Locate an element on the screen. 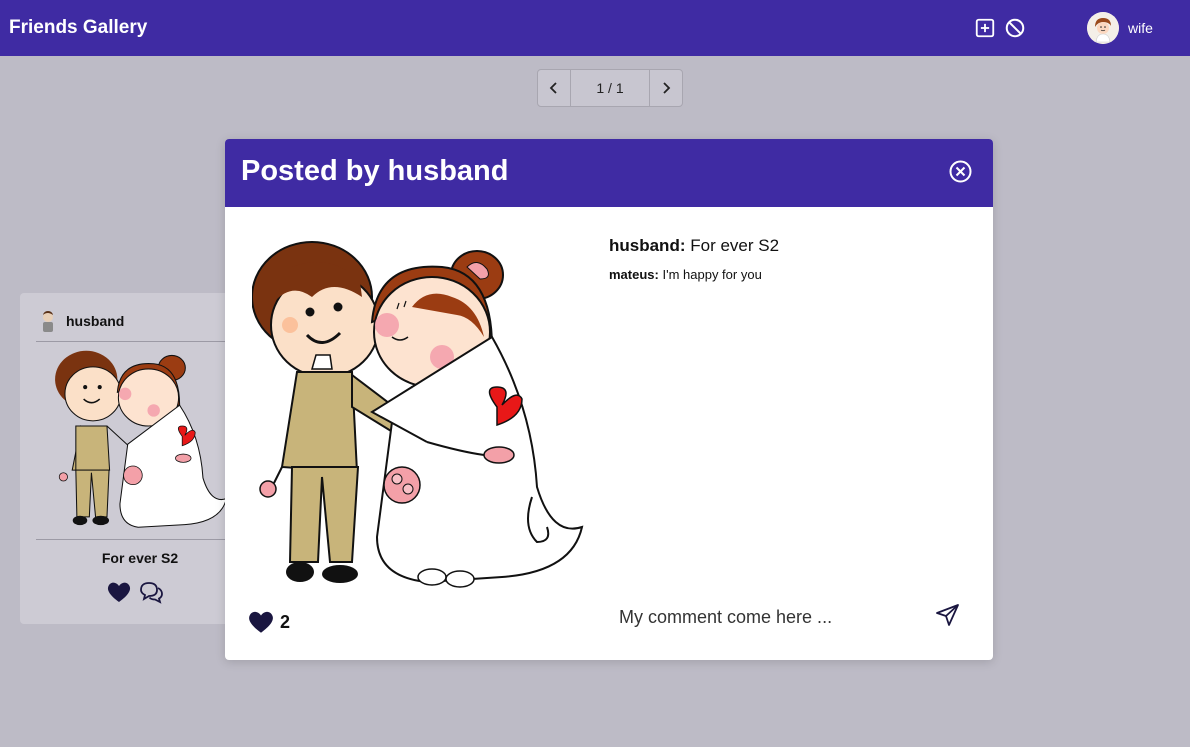  next-page-button is located at coordinates (666, 88).